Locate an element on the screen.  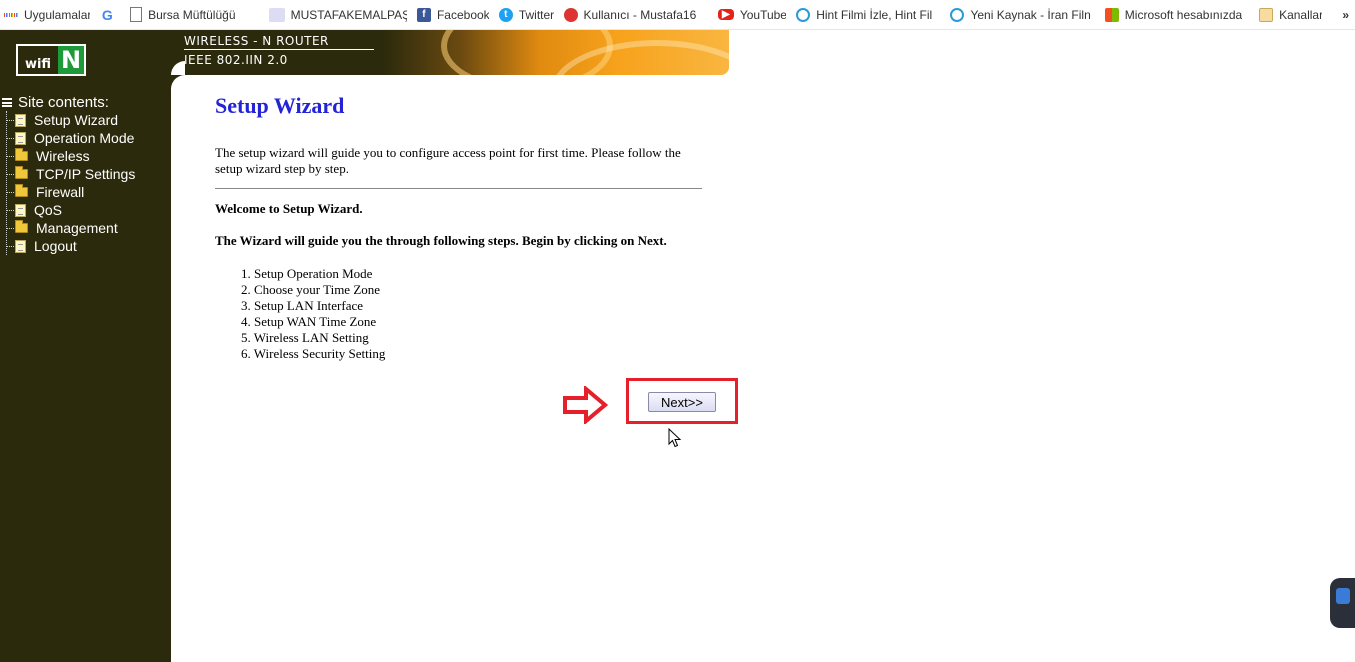
mouse-cursor-icon is located at coordinates (675, 438).